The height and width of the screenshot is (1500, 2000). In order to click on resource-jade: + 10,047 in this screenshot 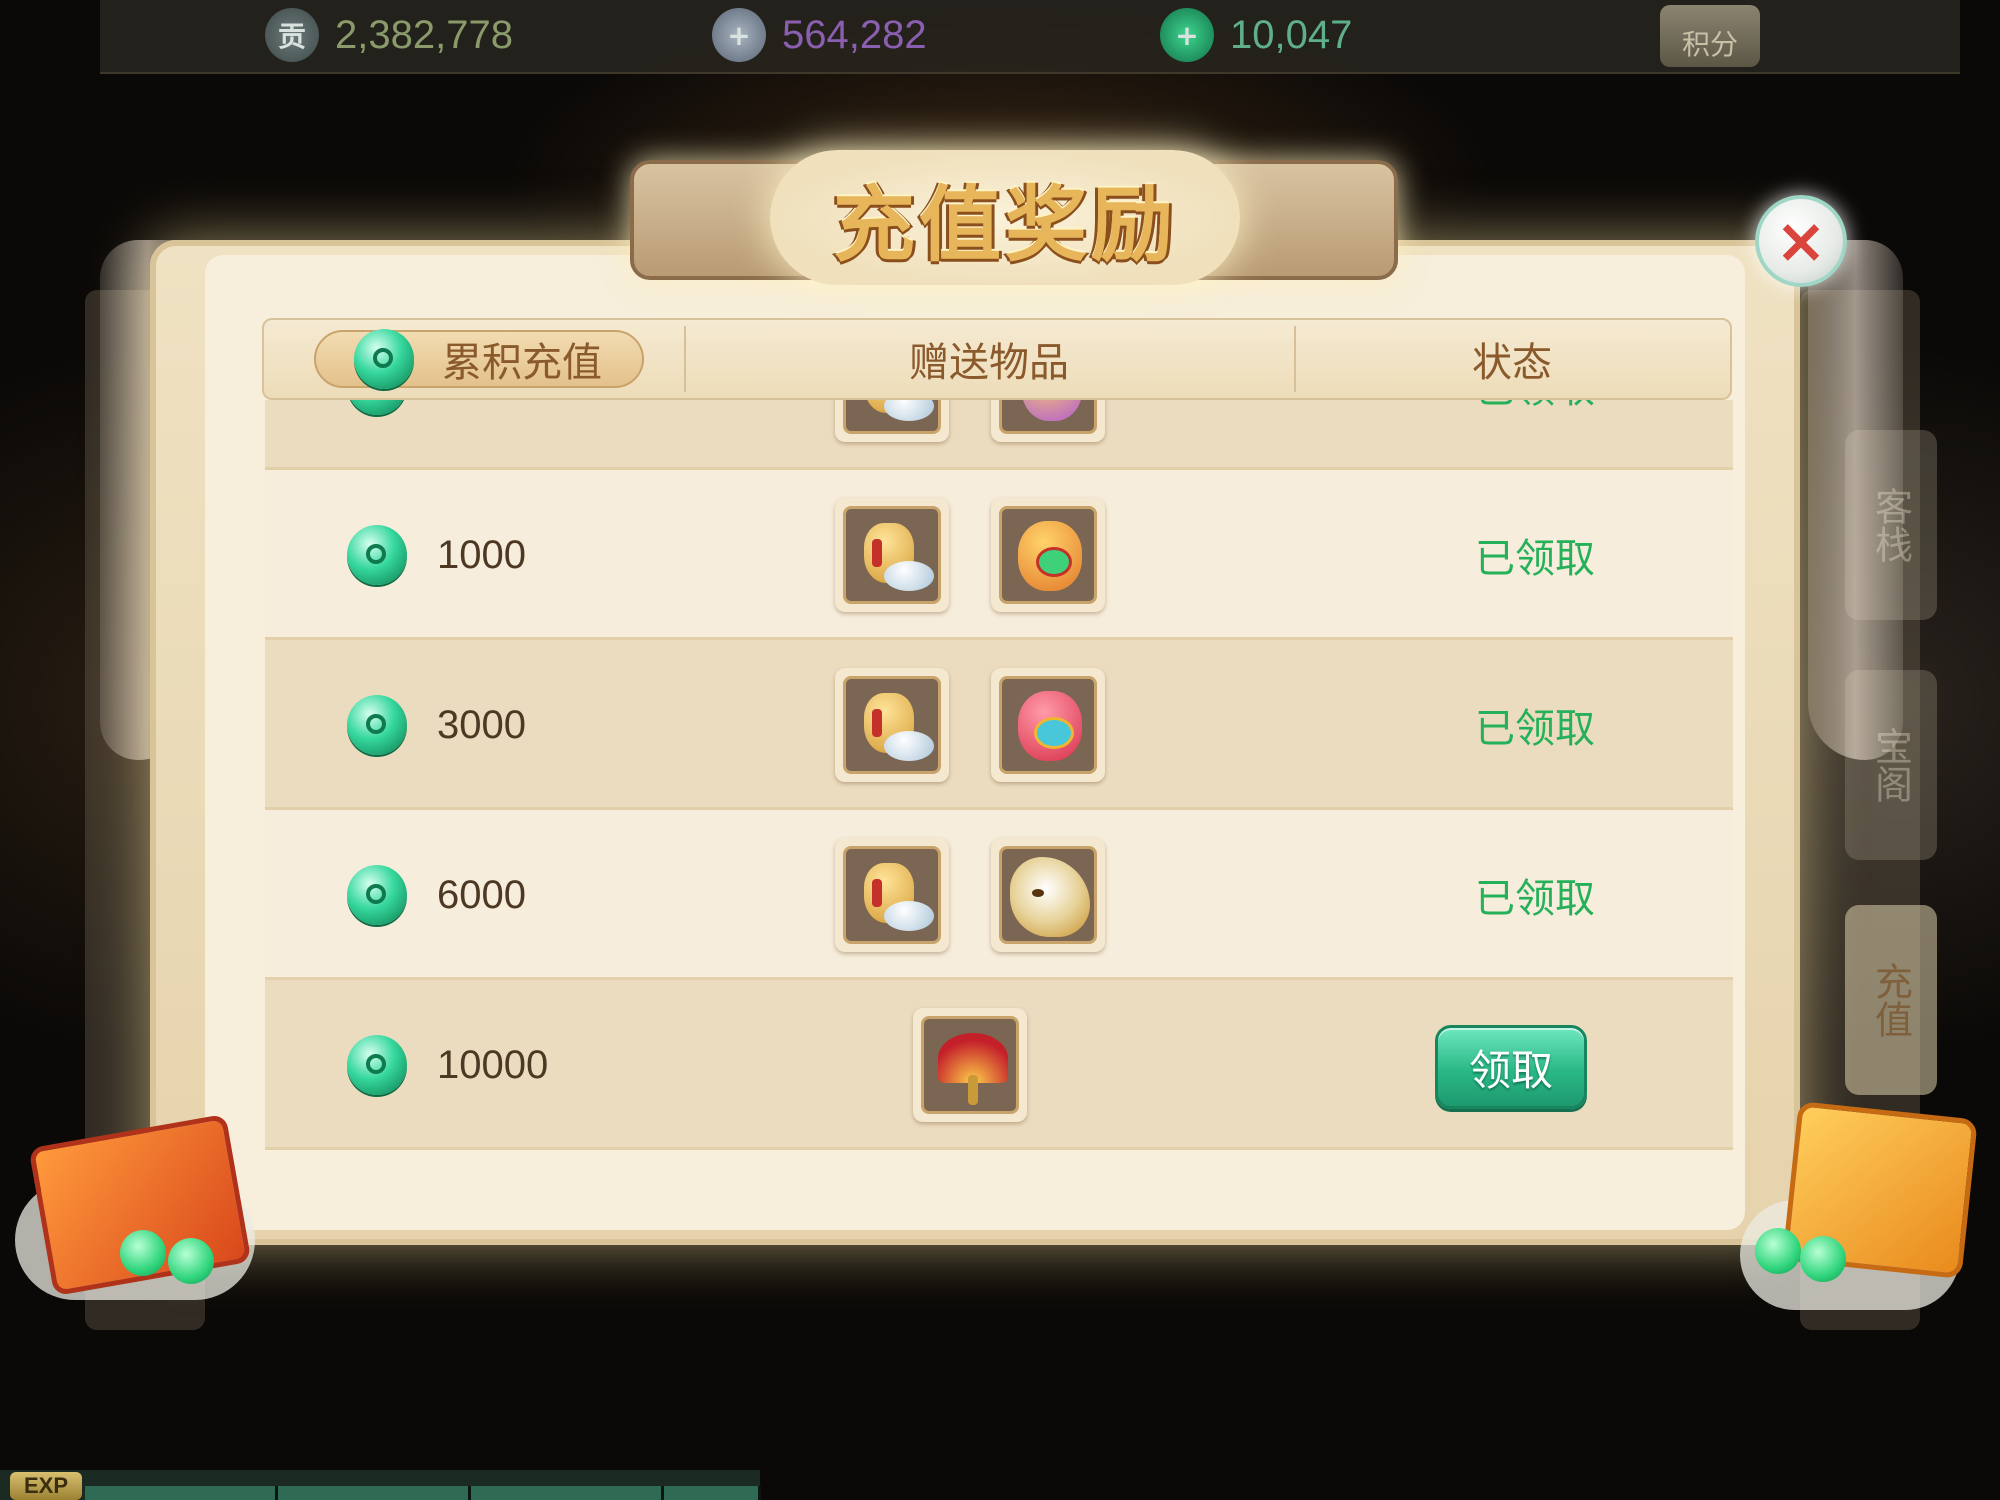, I will do `click(1256, 35)`.